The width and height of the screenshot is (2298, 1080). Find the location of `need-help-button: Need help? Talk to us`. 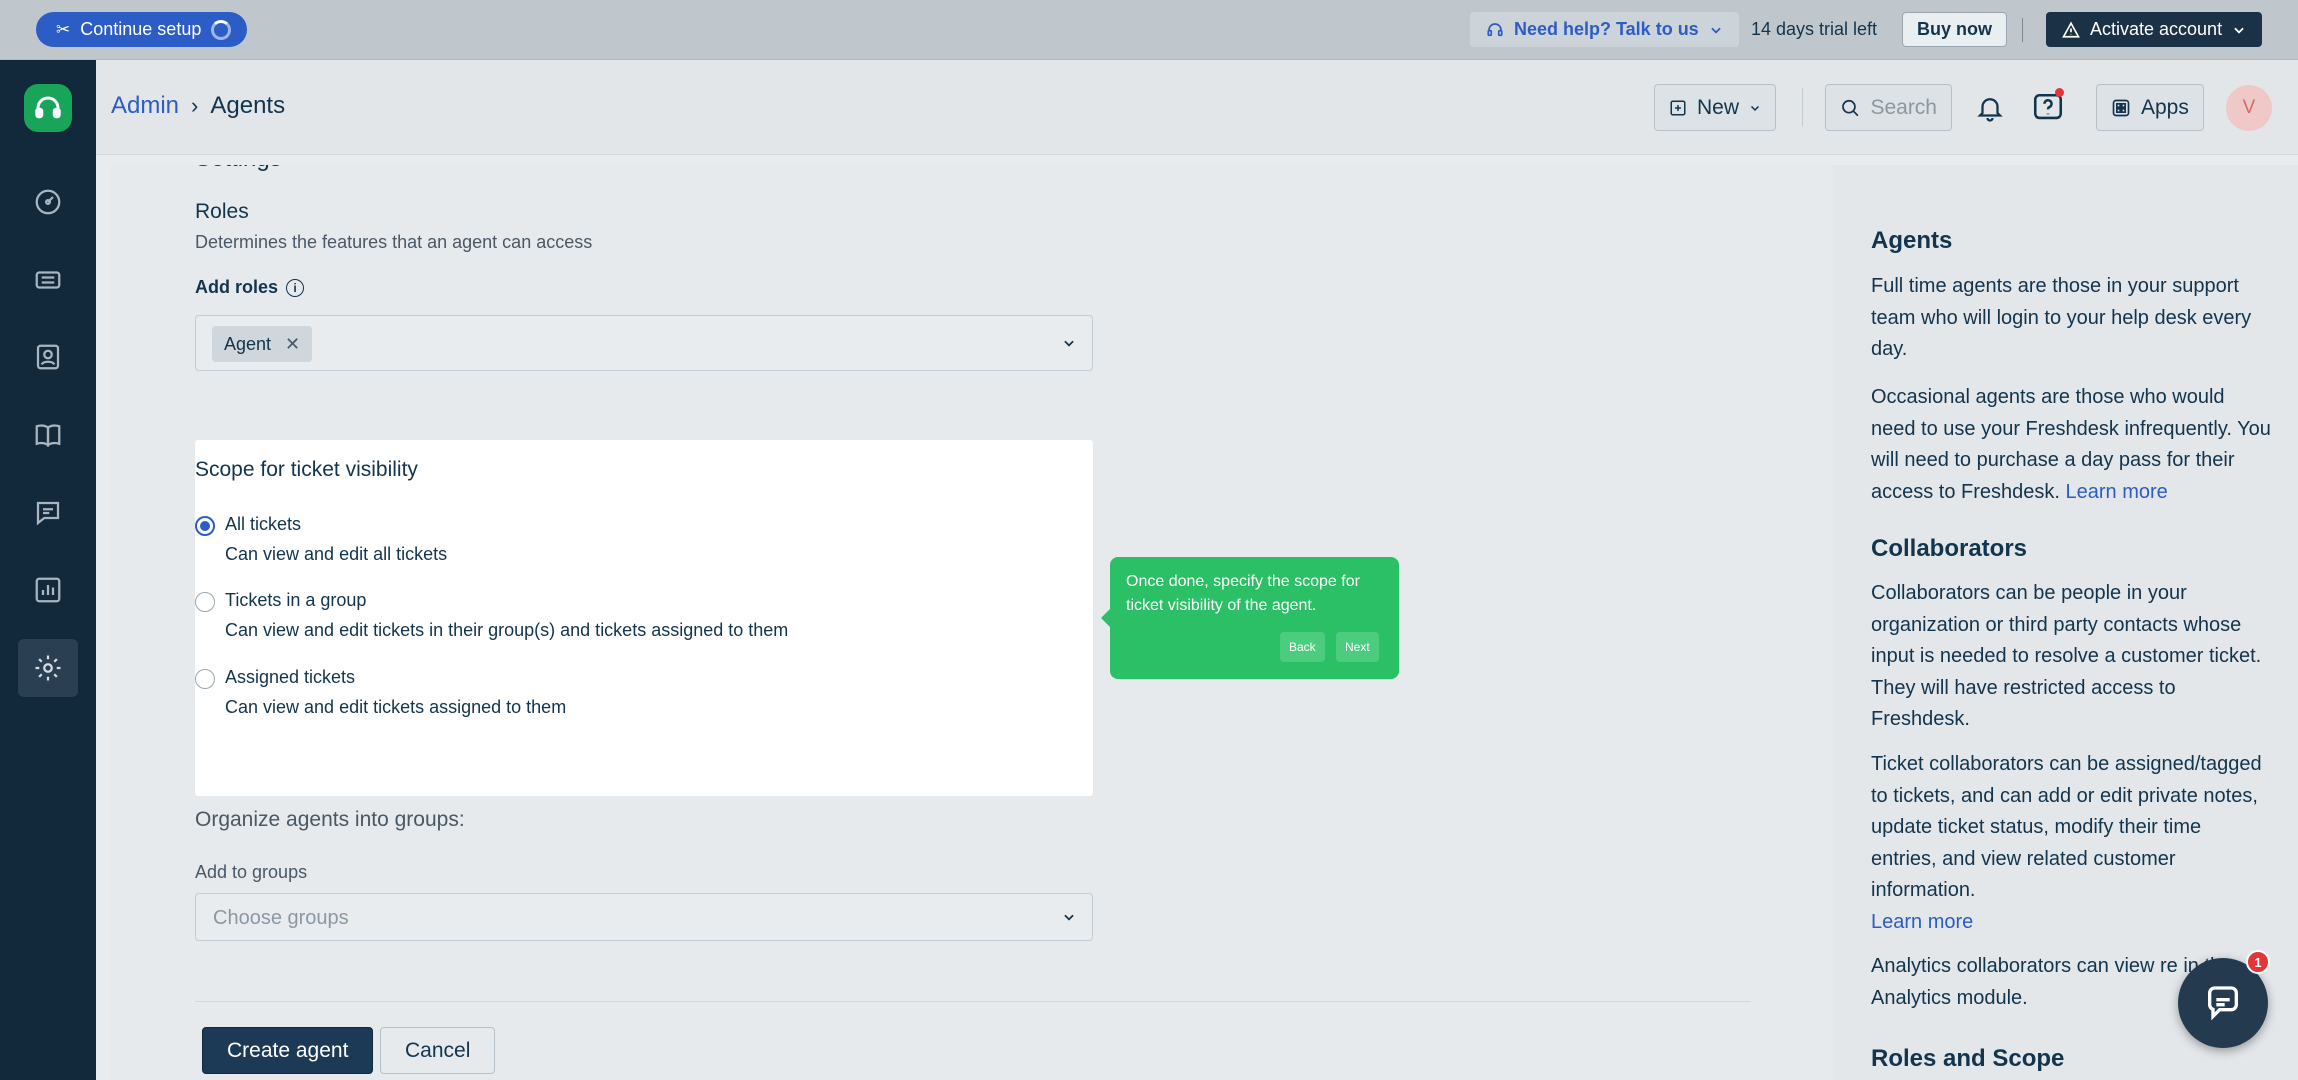

need-help-button: Need help? Talk to us is located at coordinates (1604, 29).